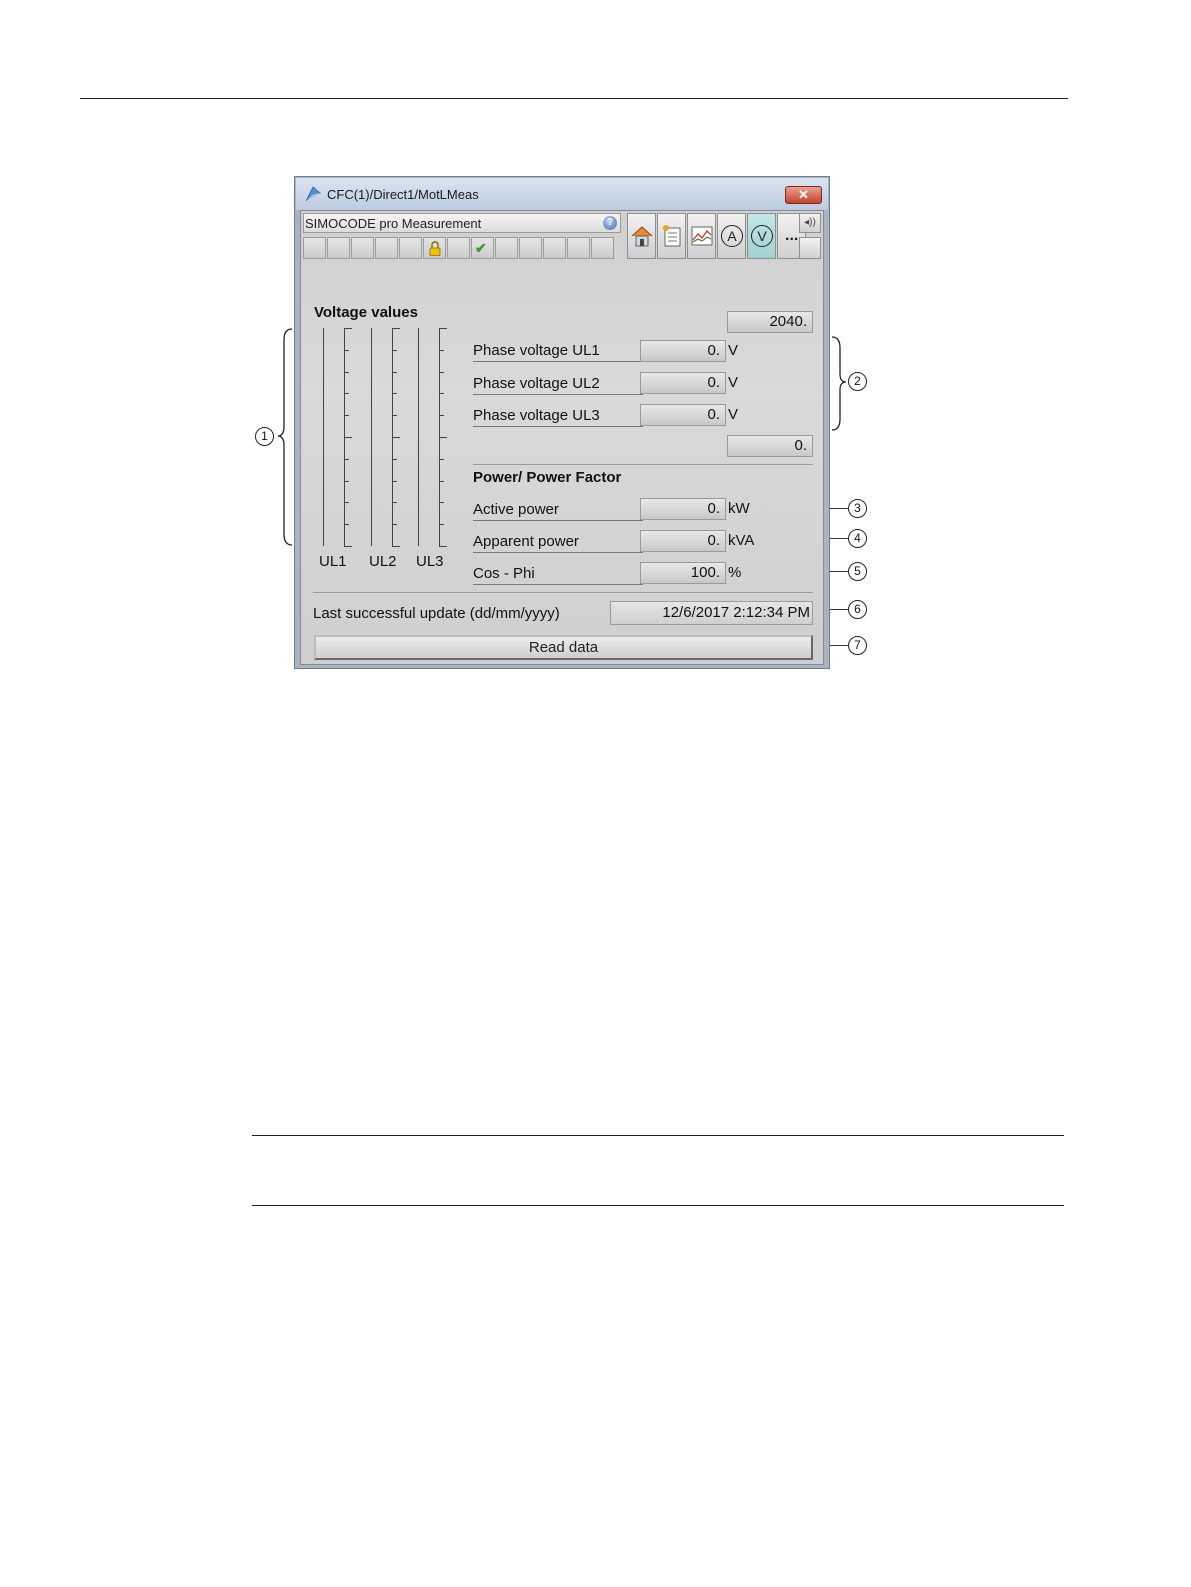  What do you see at coordinates (857, 381) in the screenshot?
I see `callout-2: 2` at bounding box center [857, 381].